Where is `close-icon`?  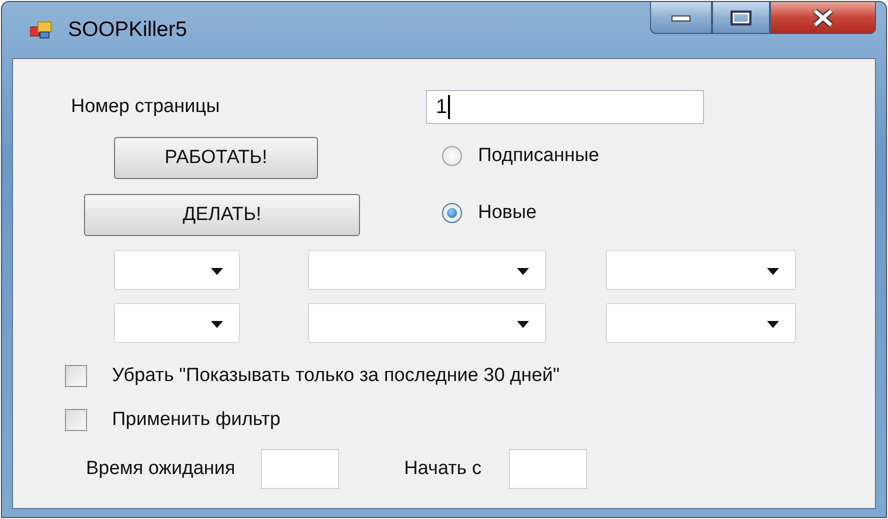
close-icon is located at coordinates (823, 18).